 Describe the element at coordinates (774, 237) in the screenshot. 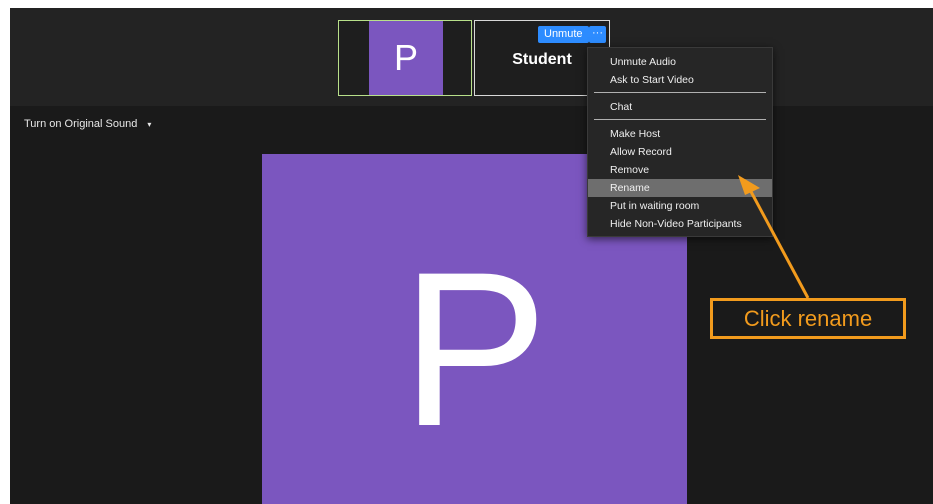

I see `annotation-arrow-icon` at that location.